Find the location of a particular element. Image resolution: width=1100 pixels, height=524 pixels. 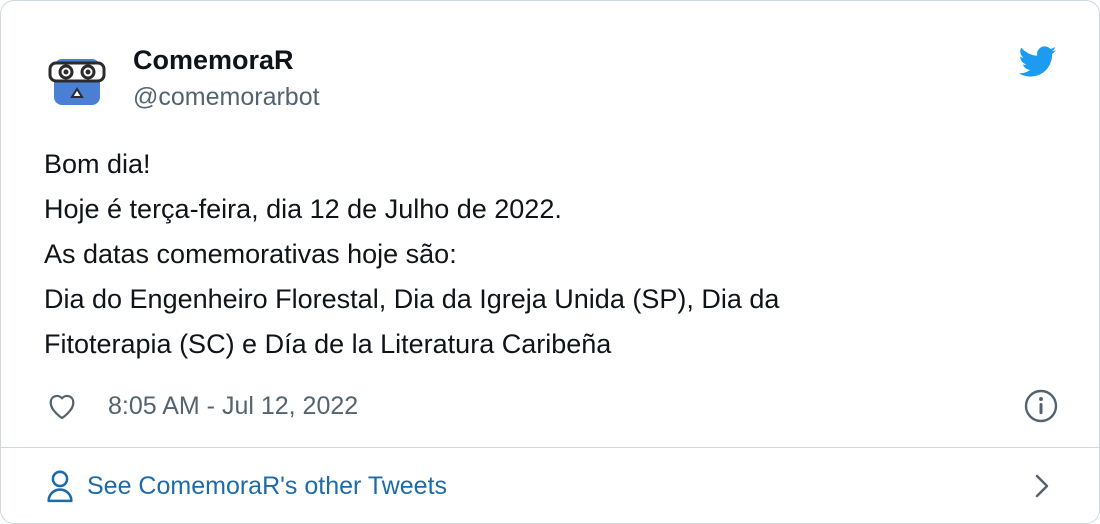

author-handle: @comemorarbot is located at coordinates (226, 97).